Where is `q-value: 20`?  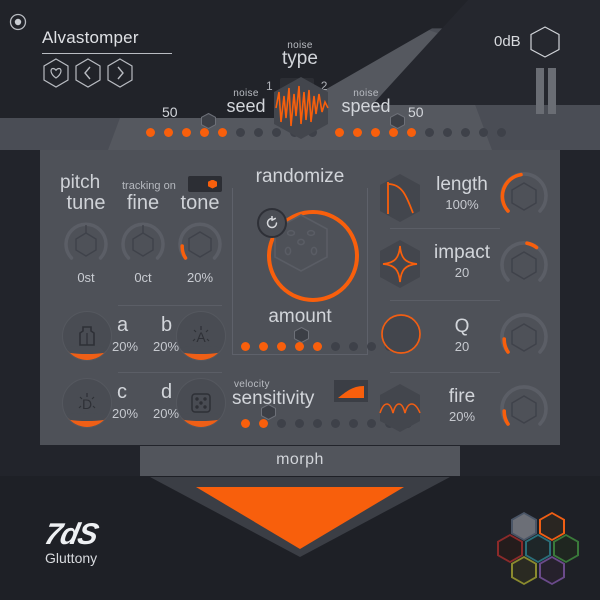
q-value: 20 is located at coordinates (462, 346).